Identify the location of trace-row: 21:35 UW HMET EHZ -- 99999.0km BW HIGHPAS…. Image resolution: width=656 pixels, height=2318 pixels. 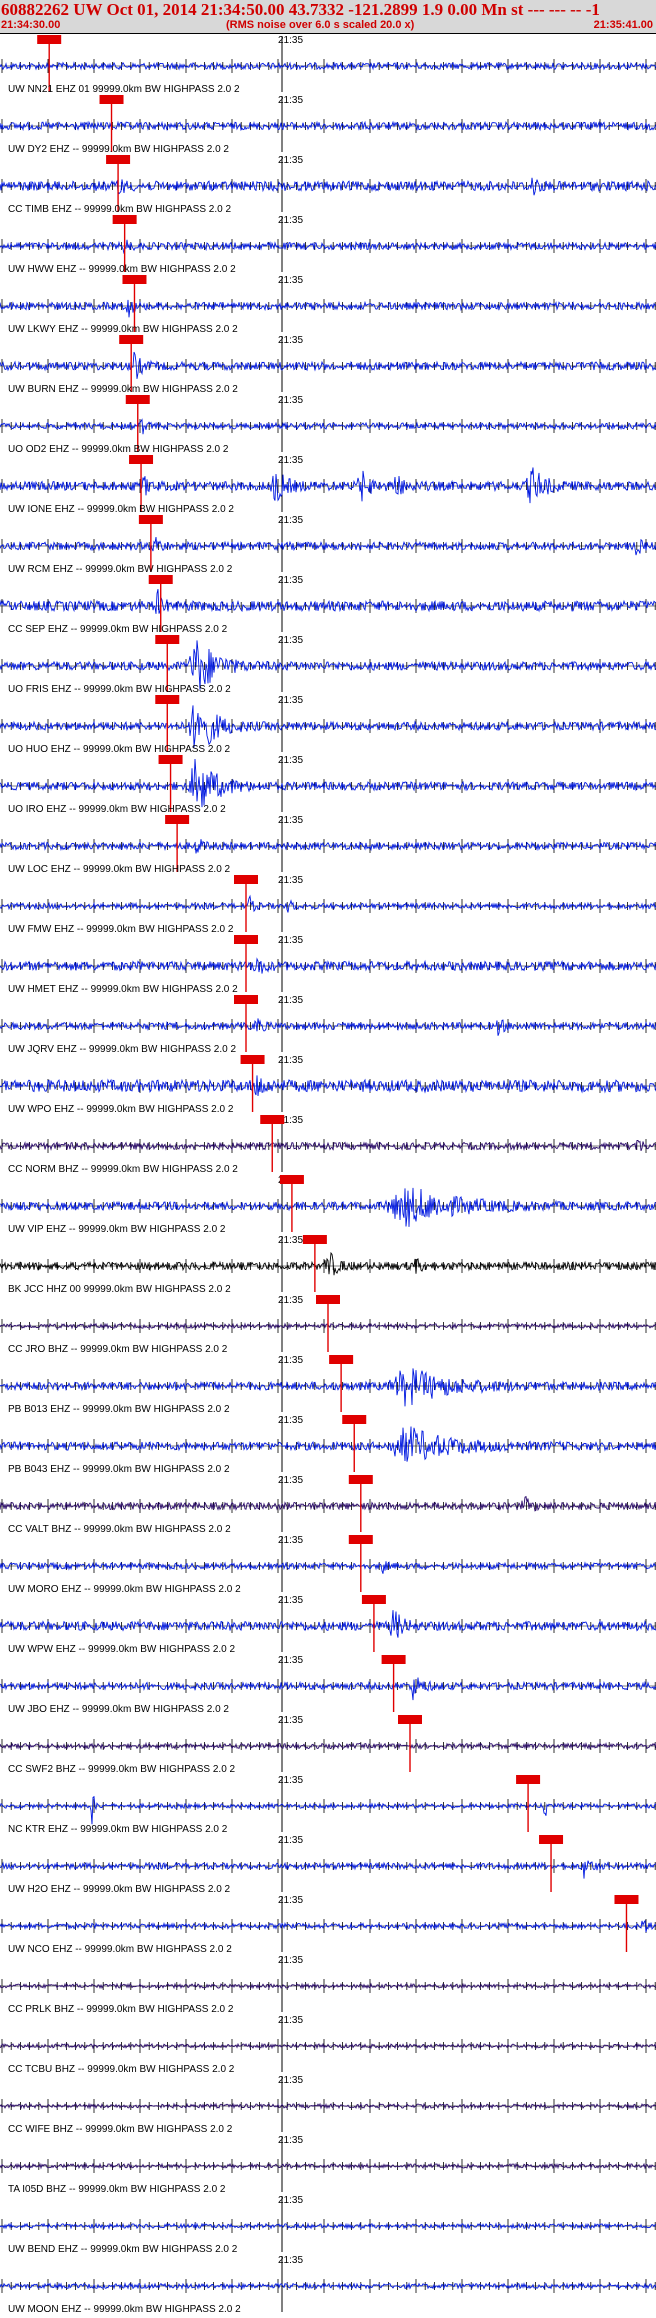
(328, 965).